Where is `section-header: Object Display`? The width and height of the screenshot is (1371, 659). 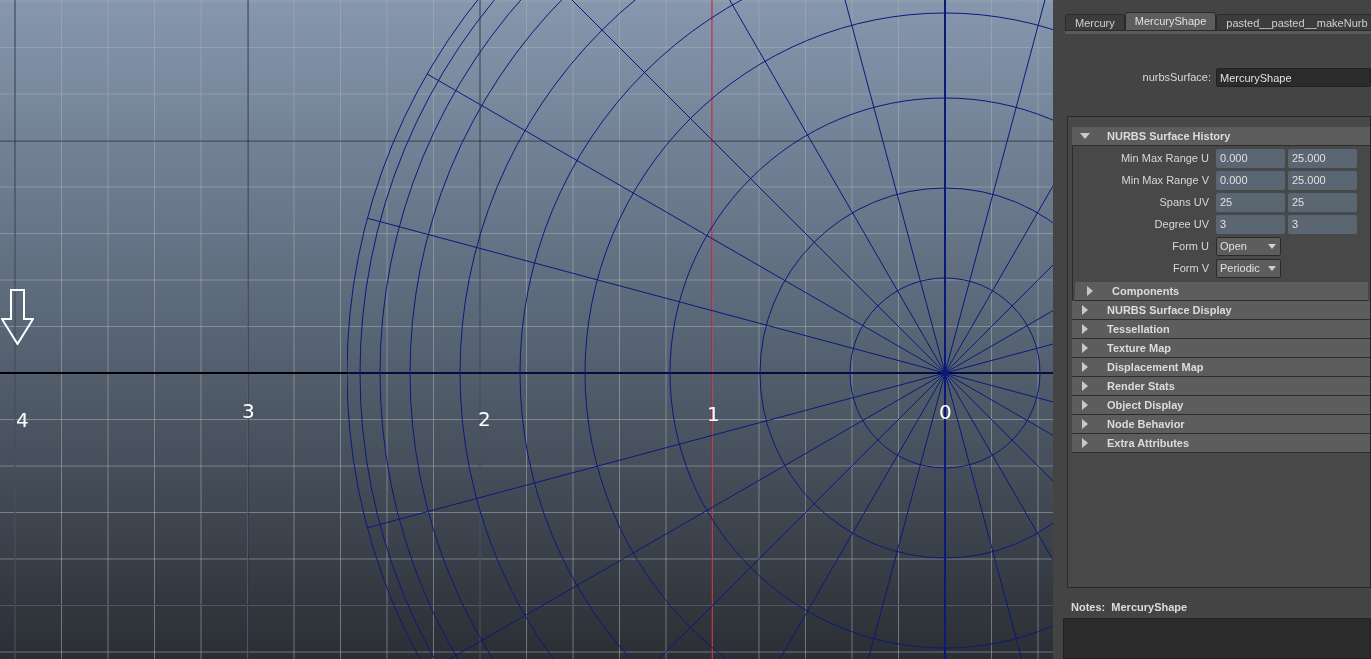
section-header: Object Display is located at coordinates (1221, 405).